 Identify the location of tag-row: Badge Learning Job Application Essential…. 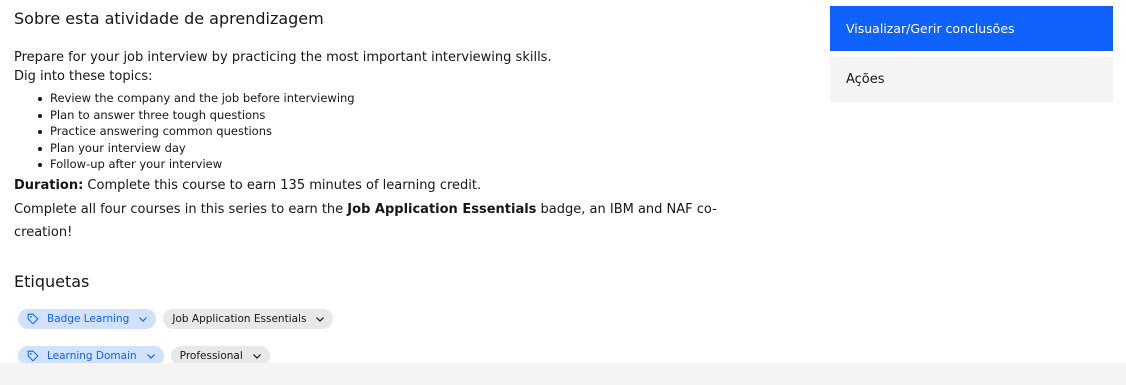
(176, 319).